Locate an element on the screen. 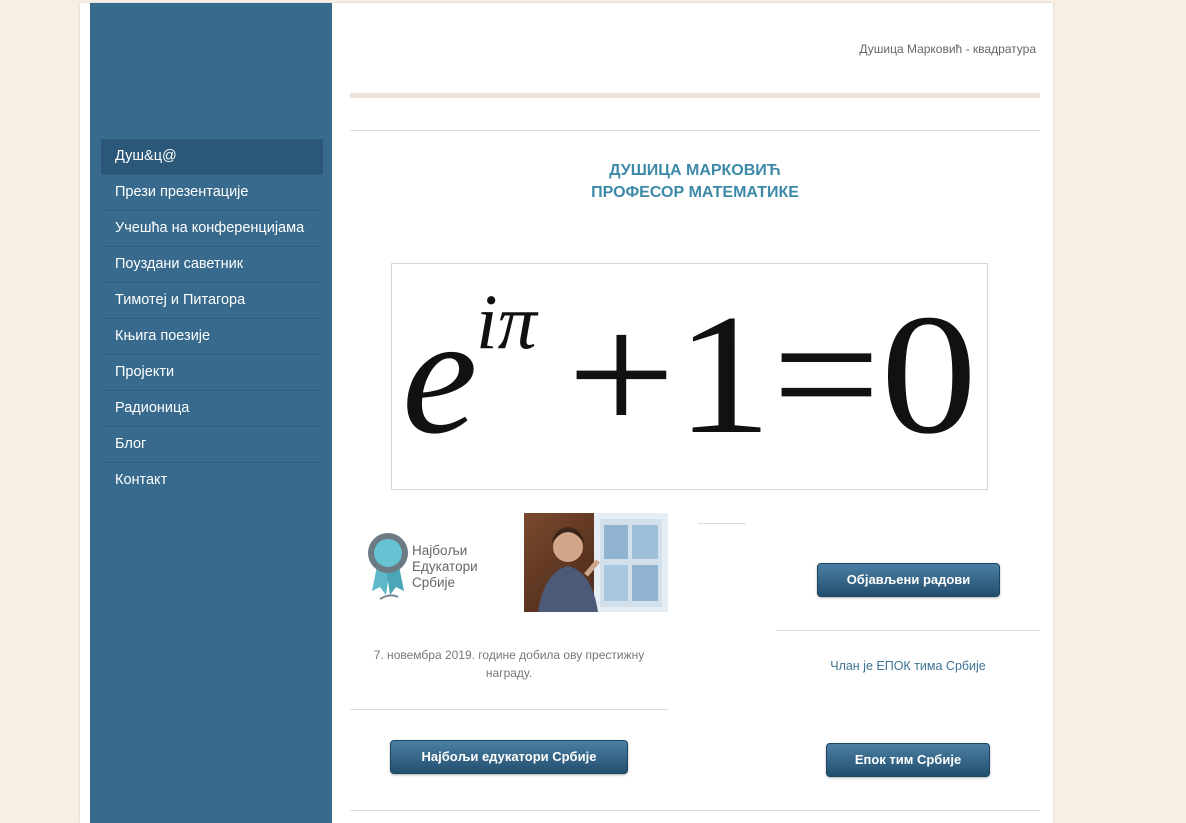  euler-formula-image: e iπ +1=0 is located at coordinates (689, 376).